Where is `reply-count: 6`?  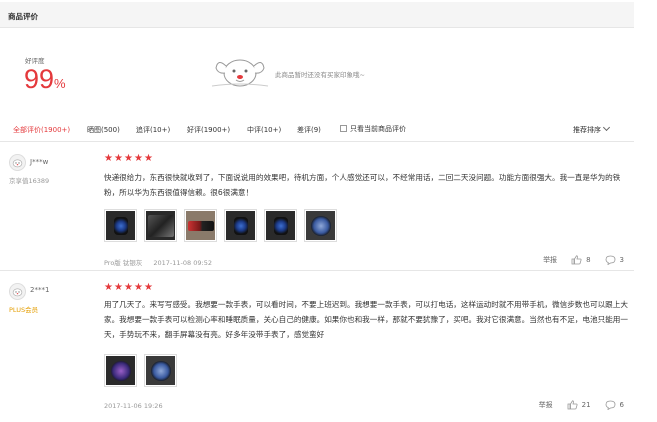 reply-count: 6 is located at coordinates (621, 405).